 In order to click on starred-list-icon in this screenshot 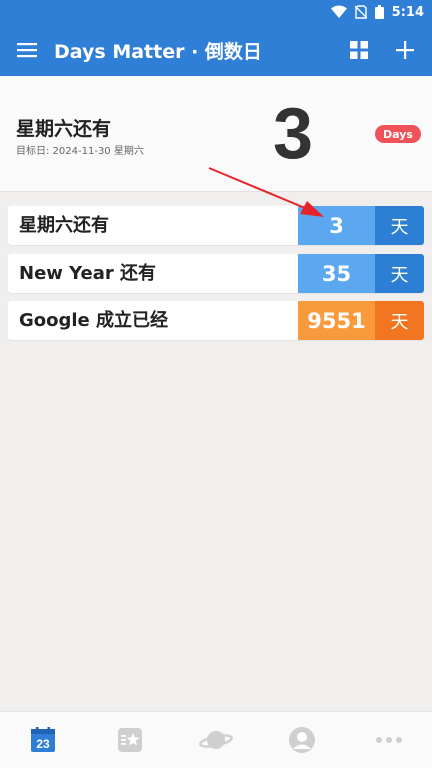, I will do `click(129, 740)`.